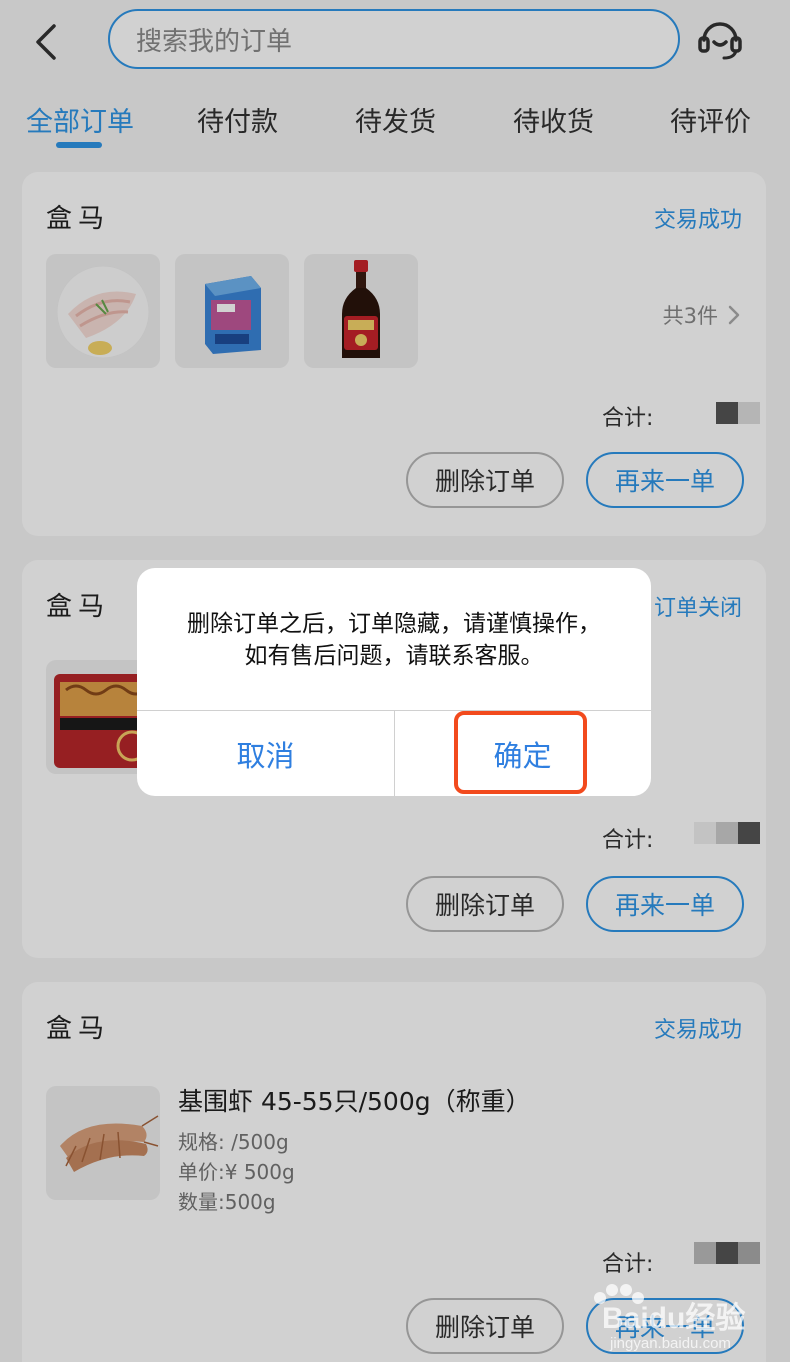  Describe the element at coordinates (265, 753) in the screenshot. I see `dialog-cancel-button: 取消` at that location.